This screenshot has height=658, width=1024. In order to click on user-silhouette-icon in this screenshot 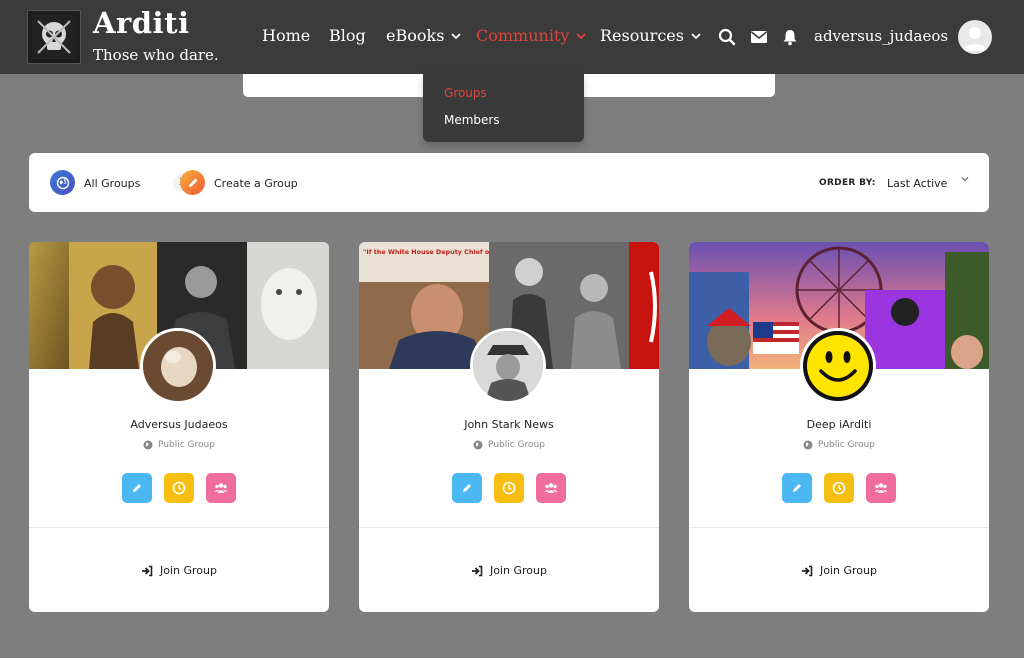, I will do `click(975, 39)`.